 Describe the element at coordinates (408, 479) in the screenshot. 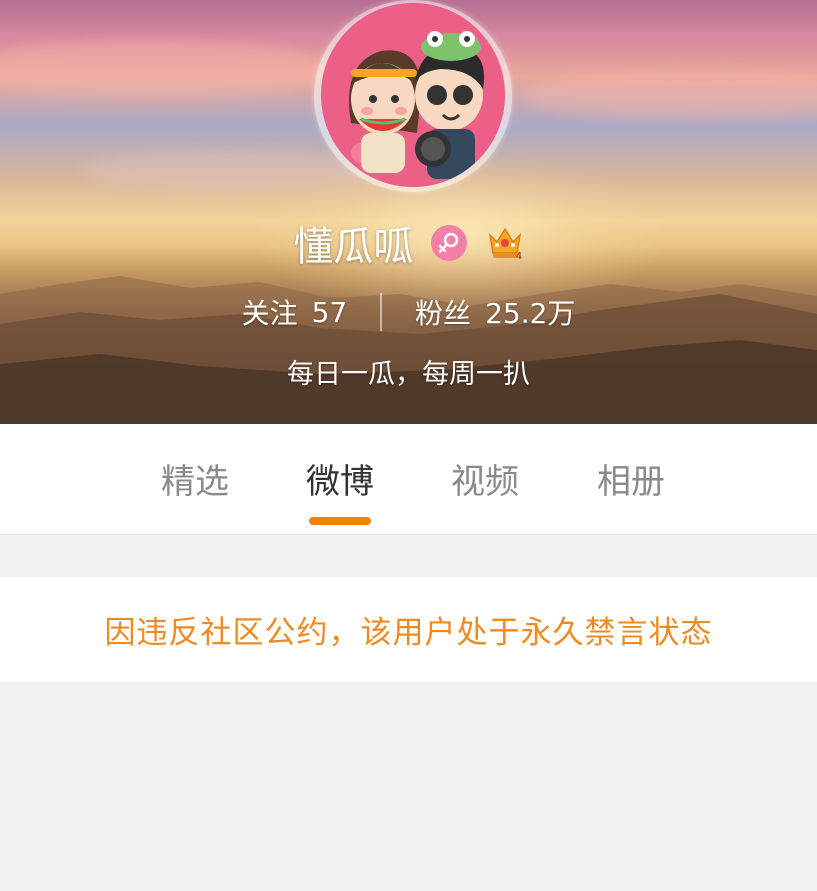

I see `profile-tabs: 精选 微博 视频 相册` at that location.